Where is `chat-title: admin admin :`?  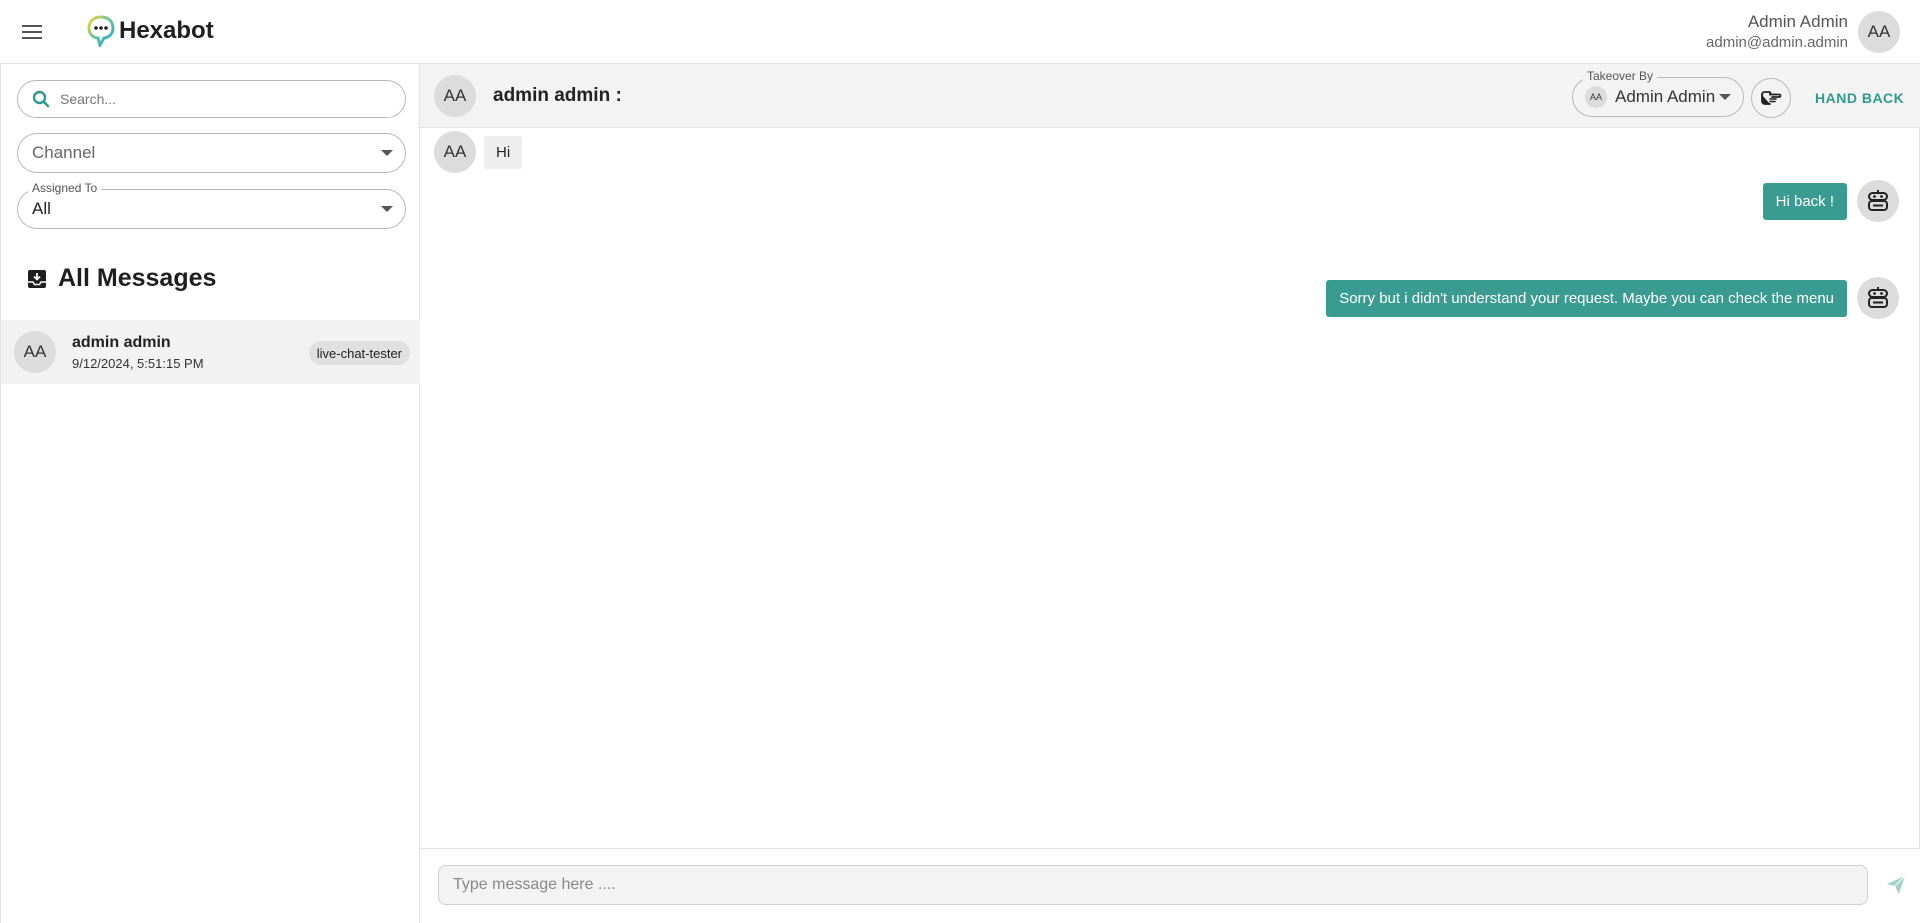
chat-title: admin admin : is located at coordinates (557, 95).